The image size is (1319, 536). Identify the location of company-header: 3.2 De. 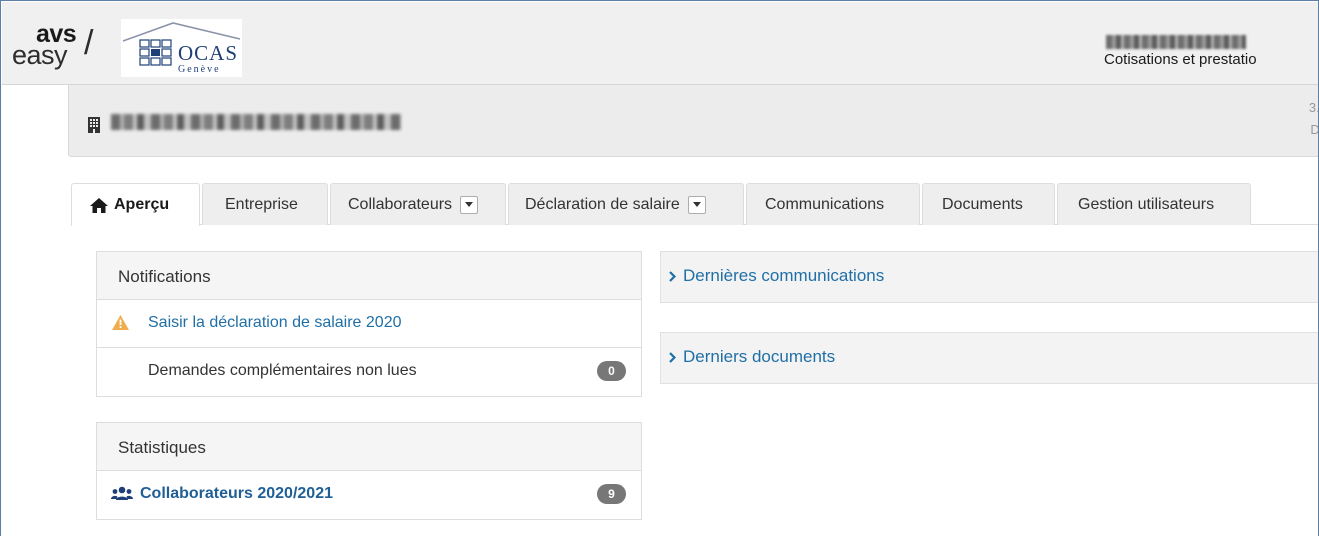
(693, 121).